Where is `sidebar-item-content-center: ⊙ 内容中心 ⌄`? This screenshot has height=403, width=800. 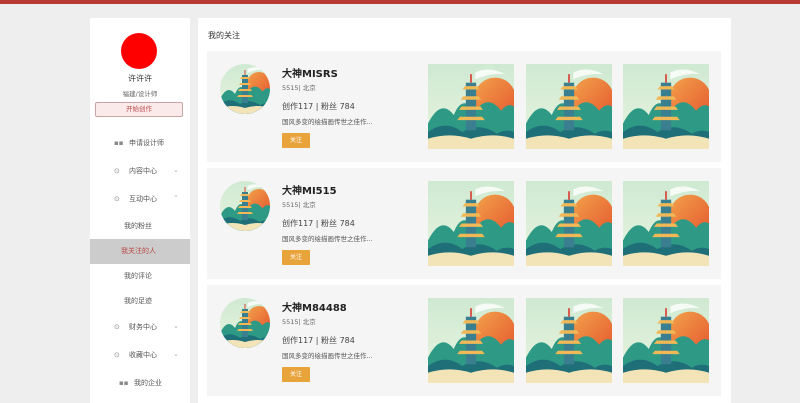 sidebar-item-content-center: ⊙ 内容中心 ⌄ is located at coordinates (140, 171).